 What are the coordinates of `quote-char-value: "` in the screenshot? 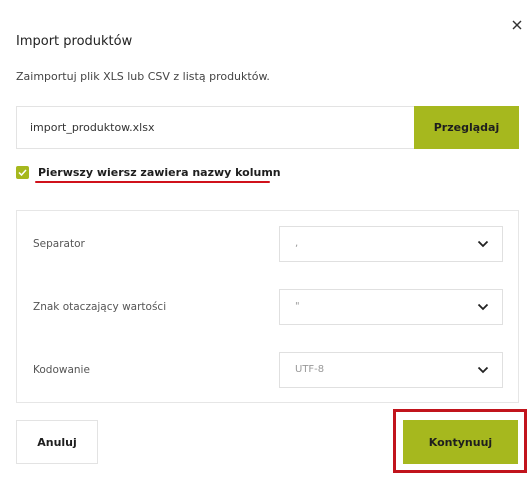 It's located at (297, 306).